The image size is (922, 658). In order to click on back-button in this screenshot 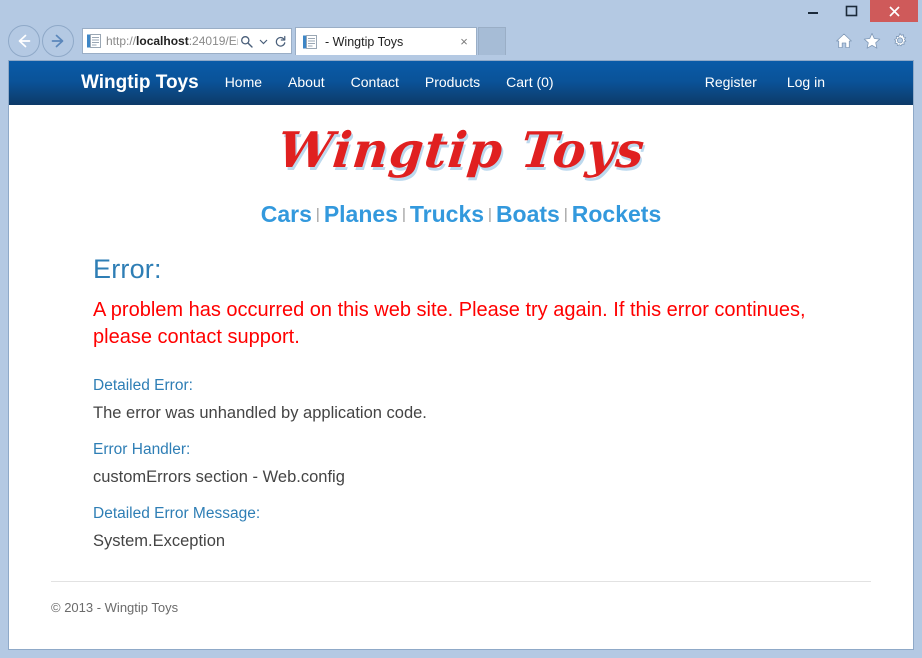, I will do `click(24, 41)`.